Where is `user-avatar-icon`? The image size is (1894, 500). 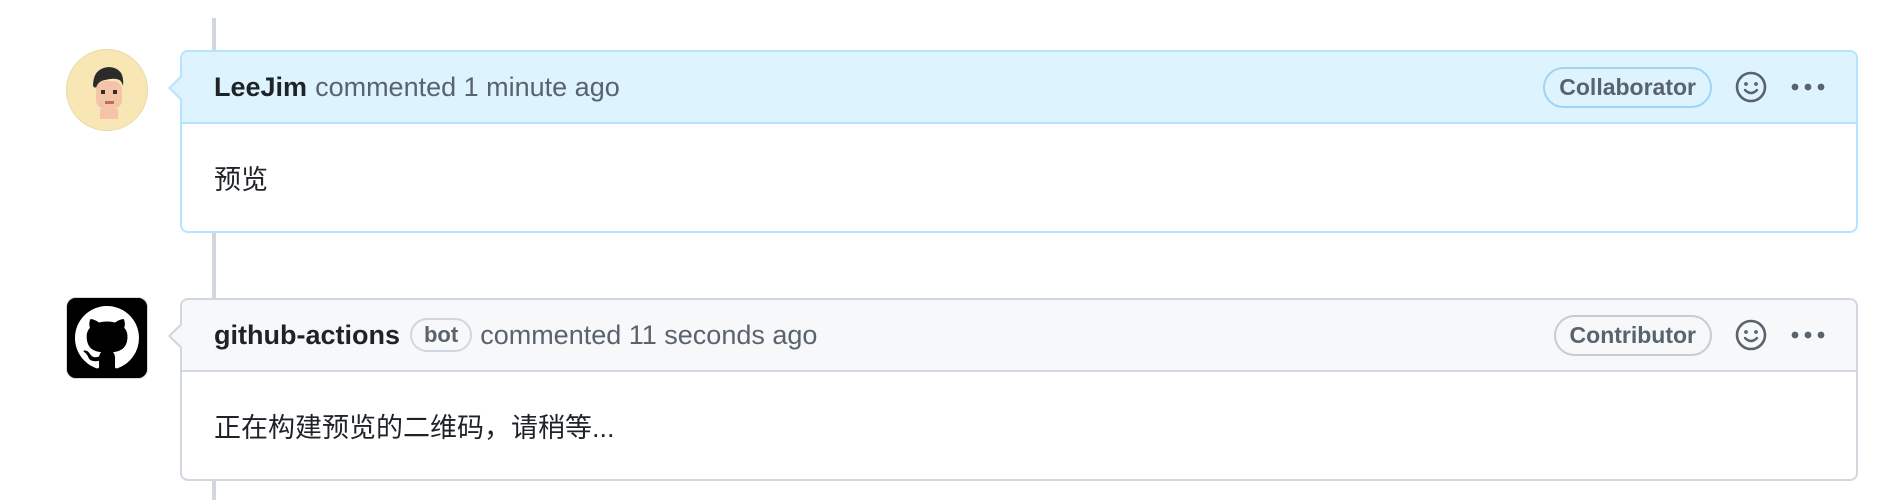 user-avatar-icon is located at coordinates (107, 90).